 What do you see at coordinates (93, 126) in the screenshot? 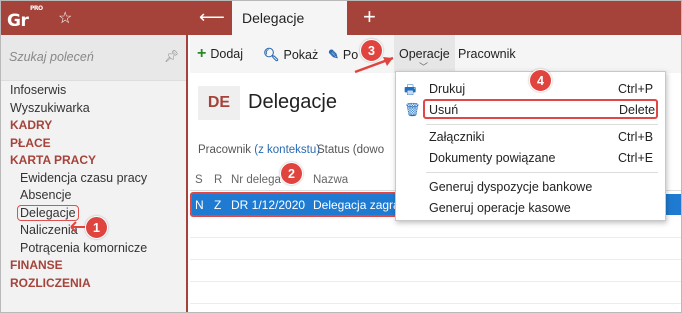
I see `sidebar-section-kadry: KADRY` at bounding box center [93, 126].